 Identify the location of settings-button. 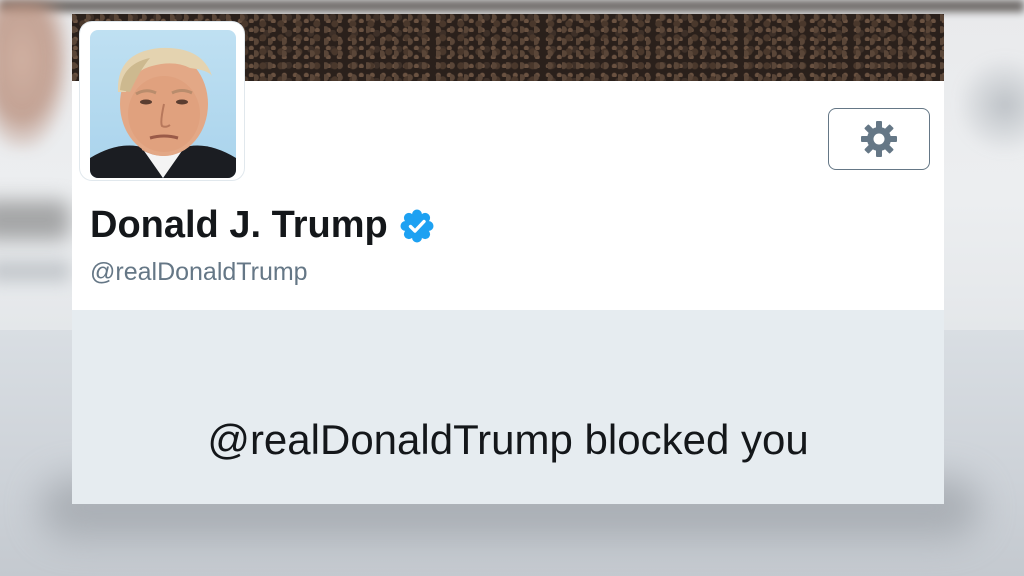
(879, 139).